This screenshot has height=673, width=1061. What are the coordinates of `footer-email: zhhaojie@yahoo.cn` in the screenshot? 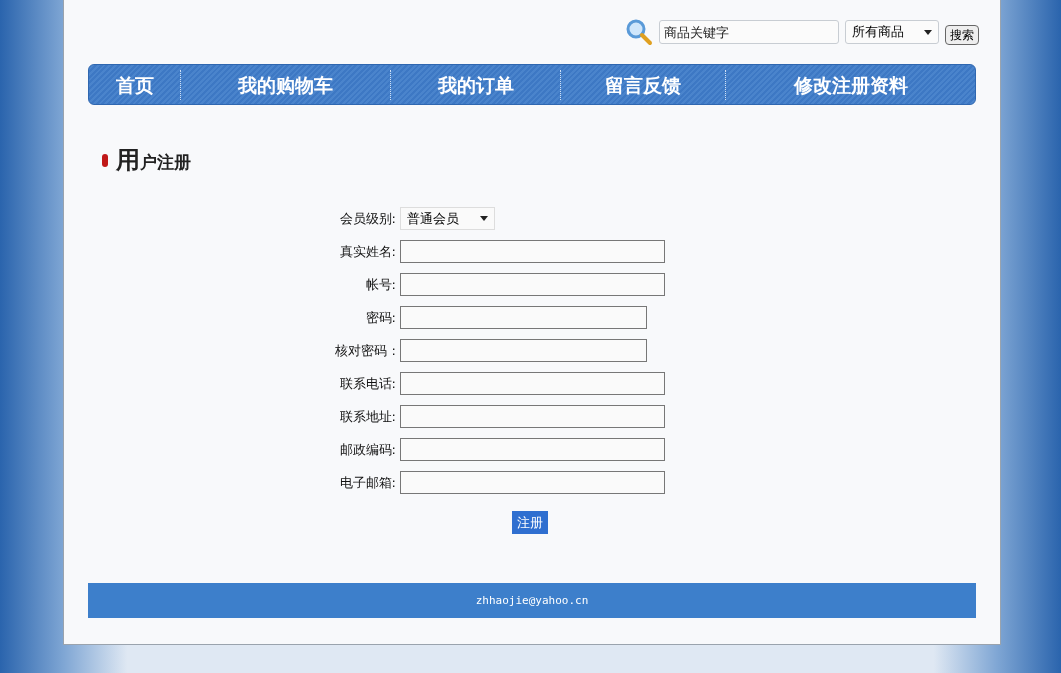 It's located at (532, 600).